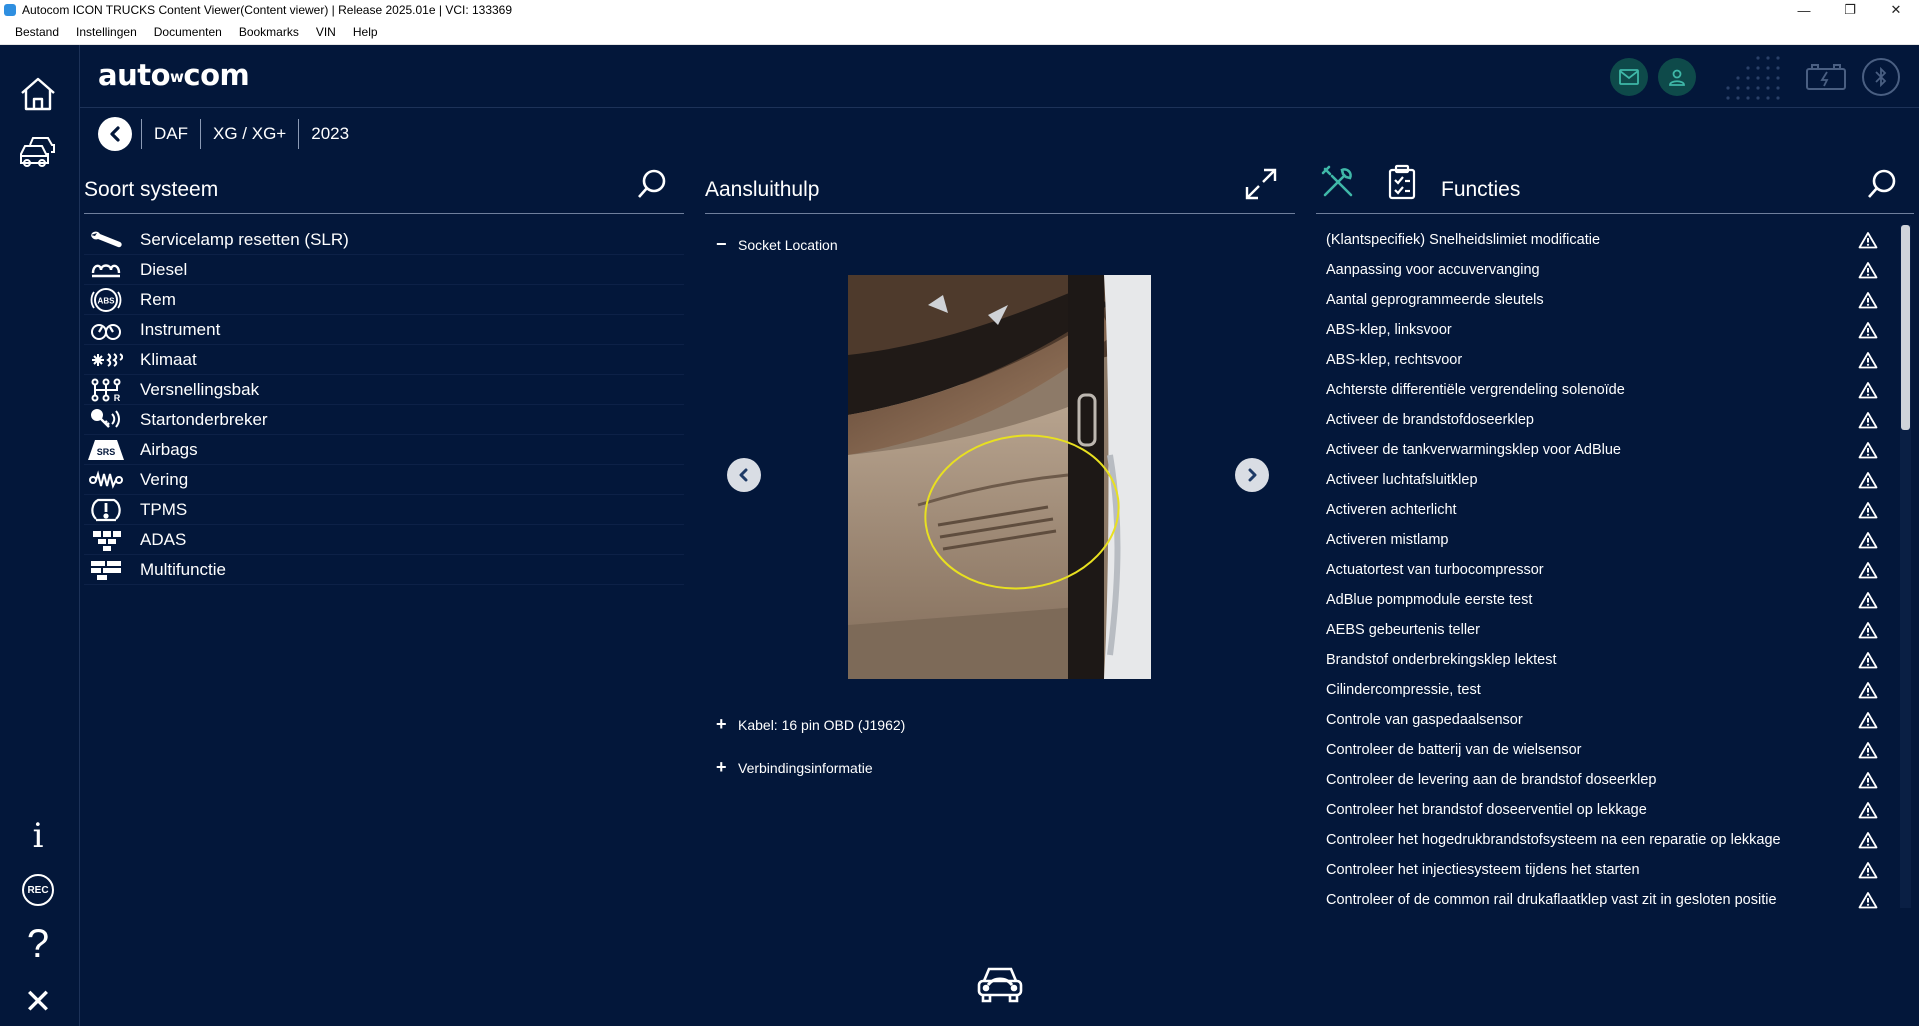  I want to click on menu-bestand: Bestand, so click(37, 32).